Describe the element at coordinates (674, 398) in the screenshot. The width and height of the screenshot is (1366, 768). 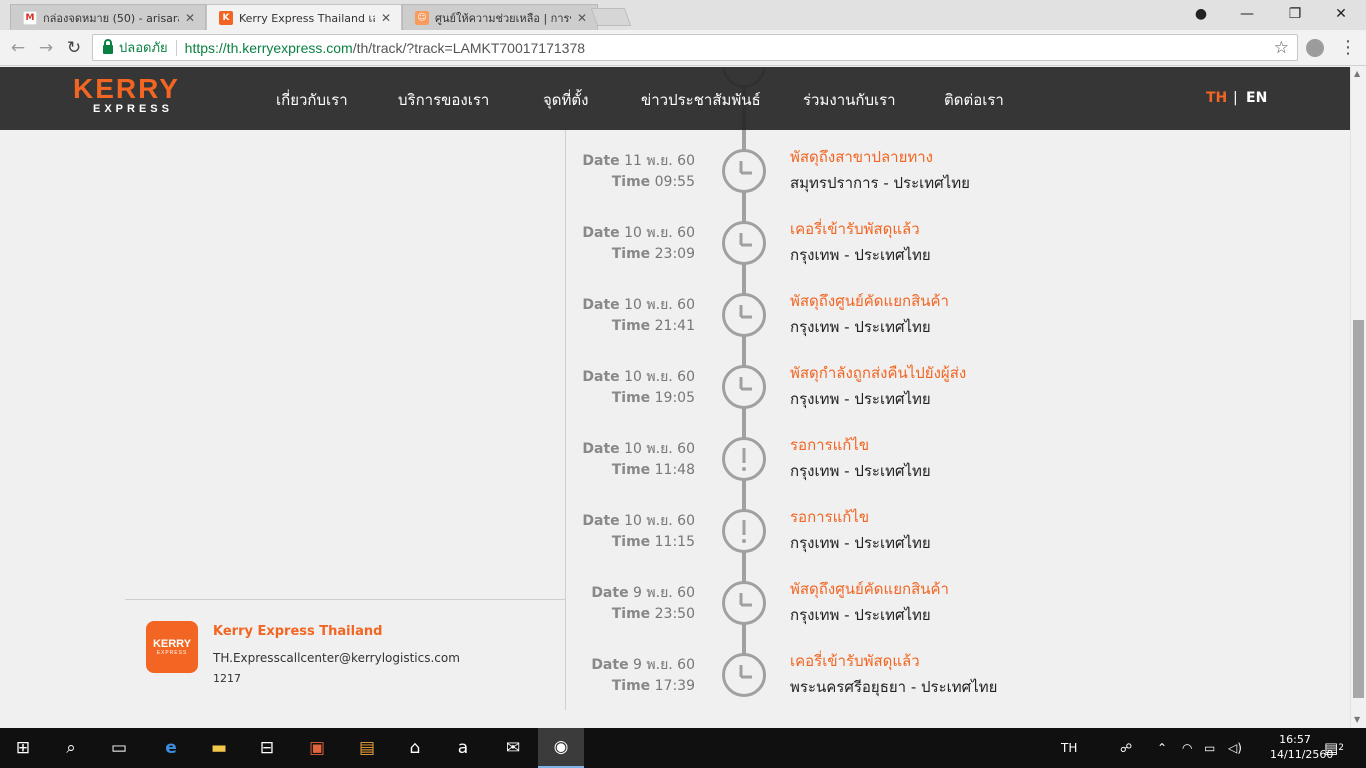
I see `time-value: 19:05` at that location.